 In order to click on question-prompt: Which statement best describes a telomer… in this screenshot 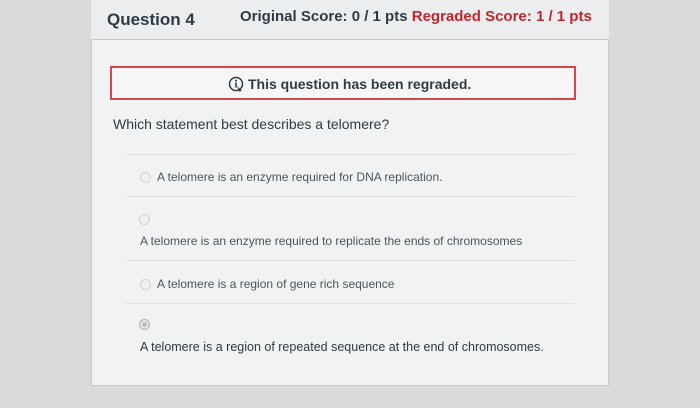, I will do `click(251, 124)`.